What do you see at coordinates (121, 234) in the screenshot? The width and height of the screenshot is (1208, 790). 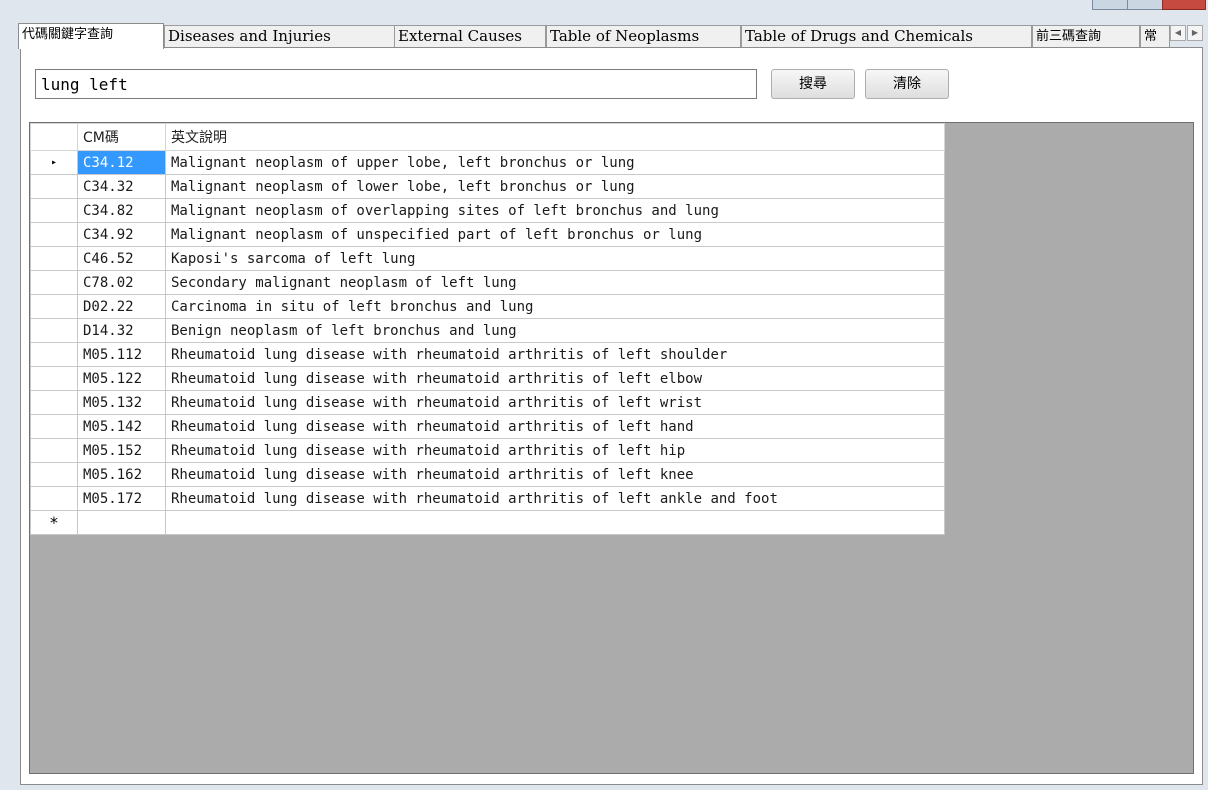 I see `code-cell: C34.92` at bounding box center [121, 234].